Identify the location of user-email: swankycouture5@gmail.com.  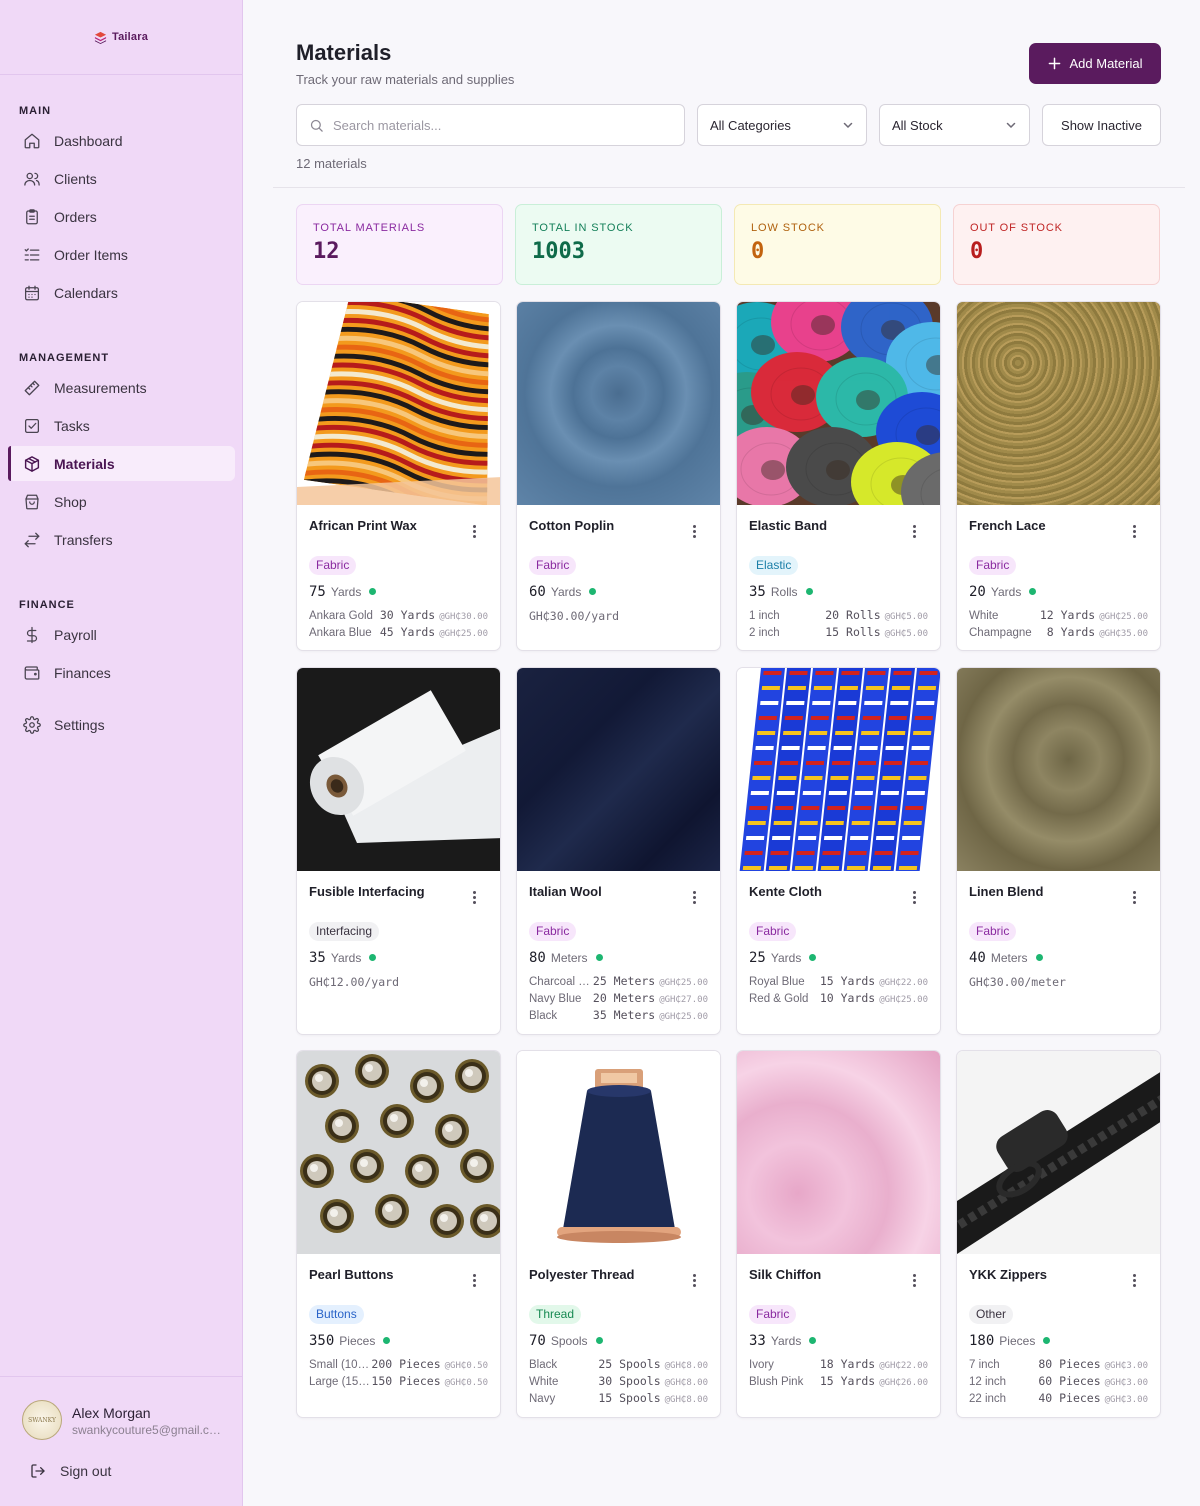
(147, 1430).